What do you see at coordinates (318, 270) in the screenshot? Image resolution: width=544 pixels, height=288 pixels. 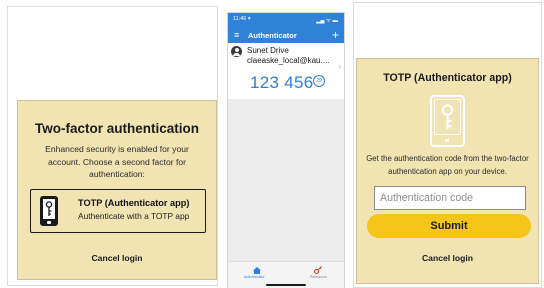 I see `key-icon` at bounding box center [318, 270].